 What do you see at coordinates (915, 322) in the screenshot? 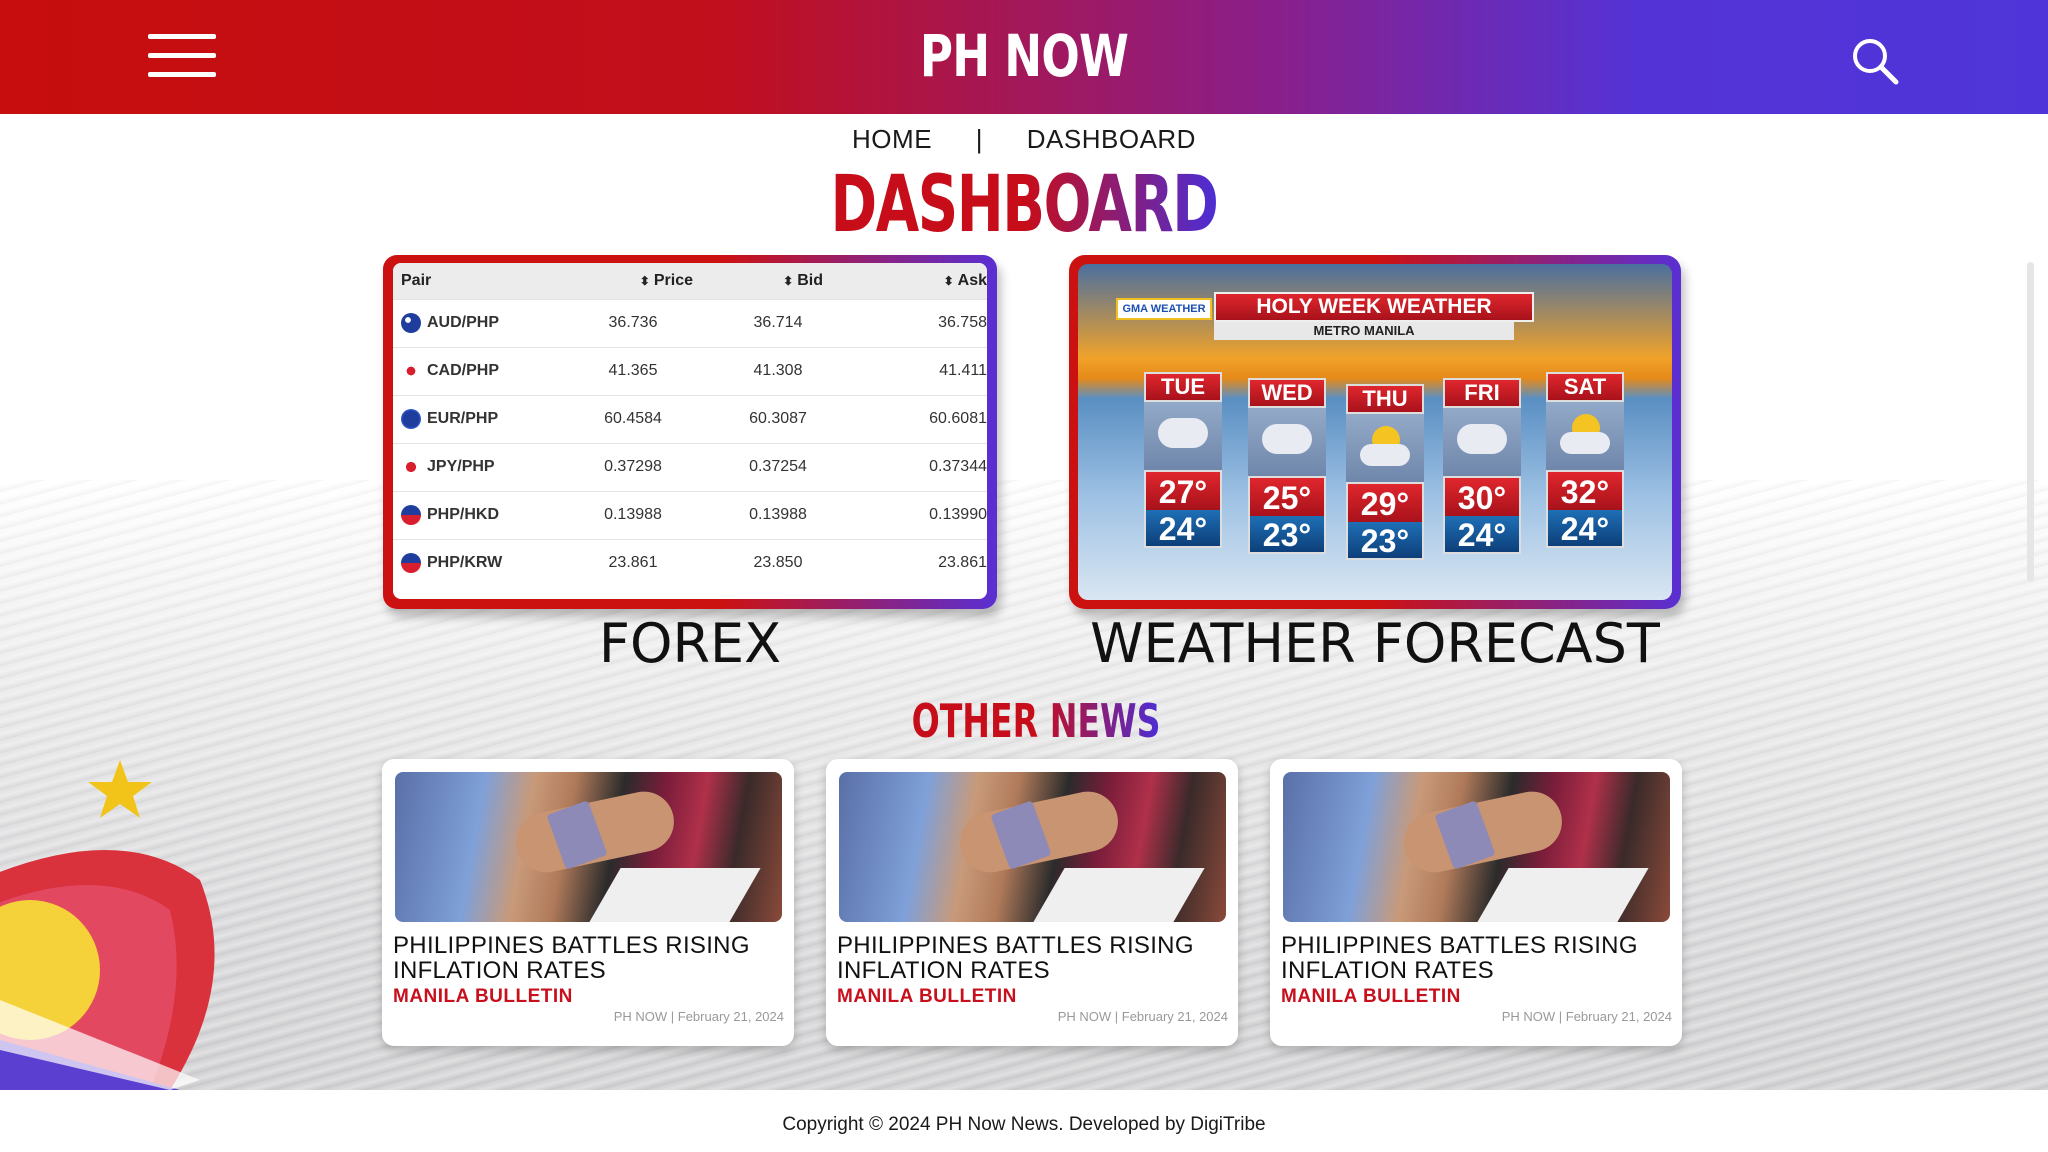
I see `ask-value: 36.758` at bounding box center [915, 322].